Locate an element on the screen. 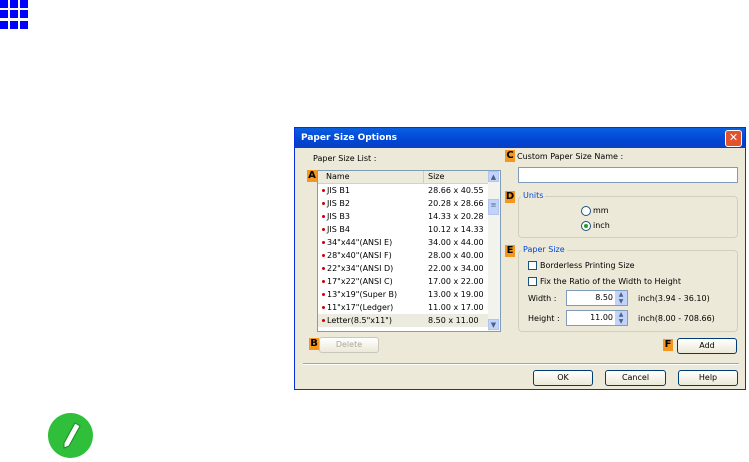  mm-label: mm is located at coordinates (601, 210).